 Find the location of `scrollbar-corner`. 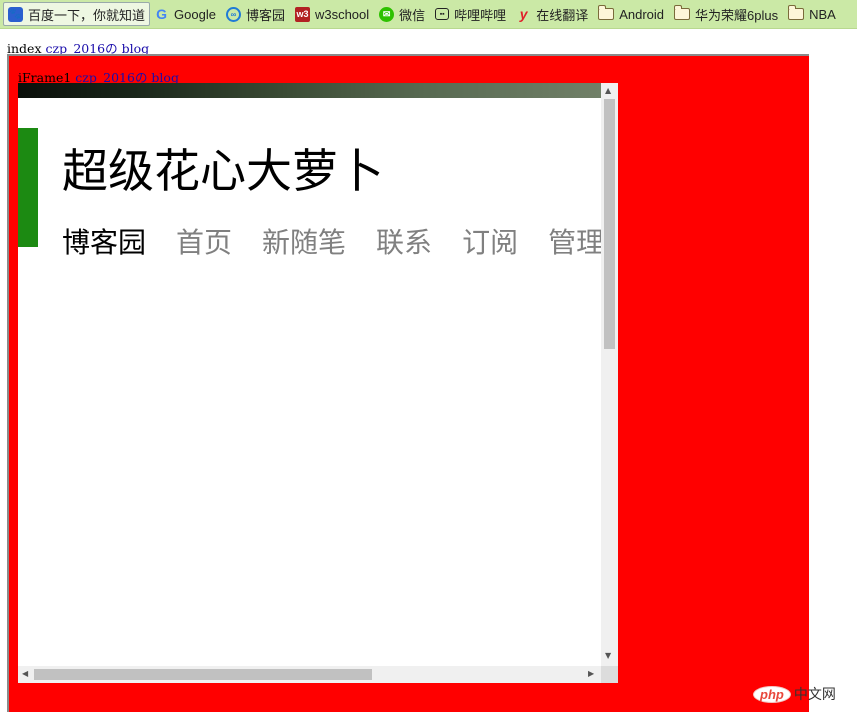

scrollbar-corner is located at coordinates (609, 674).